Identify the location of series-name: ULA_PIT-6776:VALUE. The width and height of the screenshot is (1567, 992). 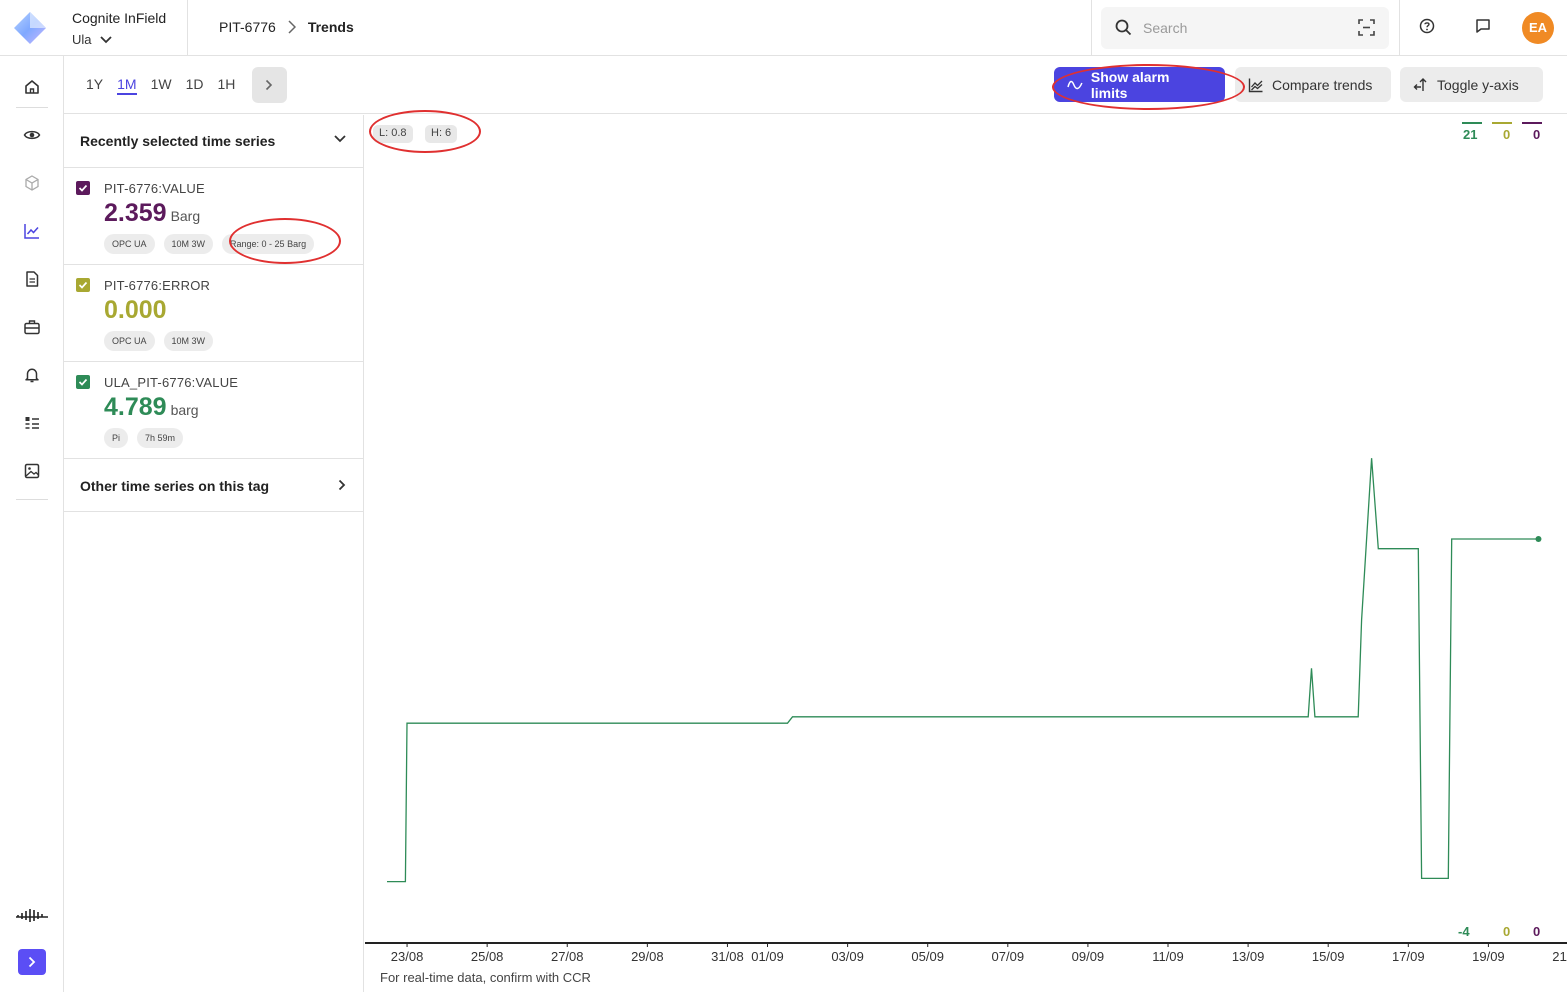
(171, 382).